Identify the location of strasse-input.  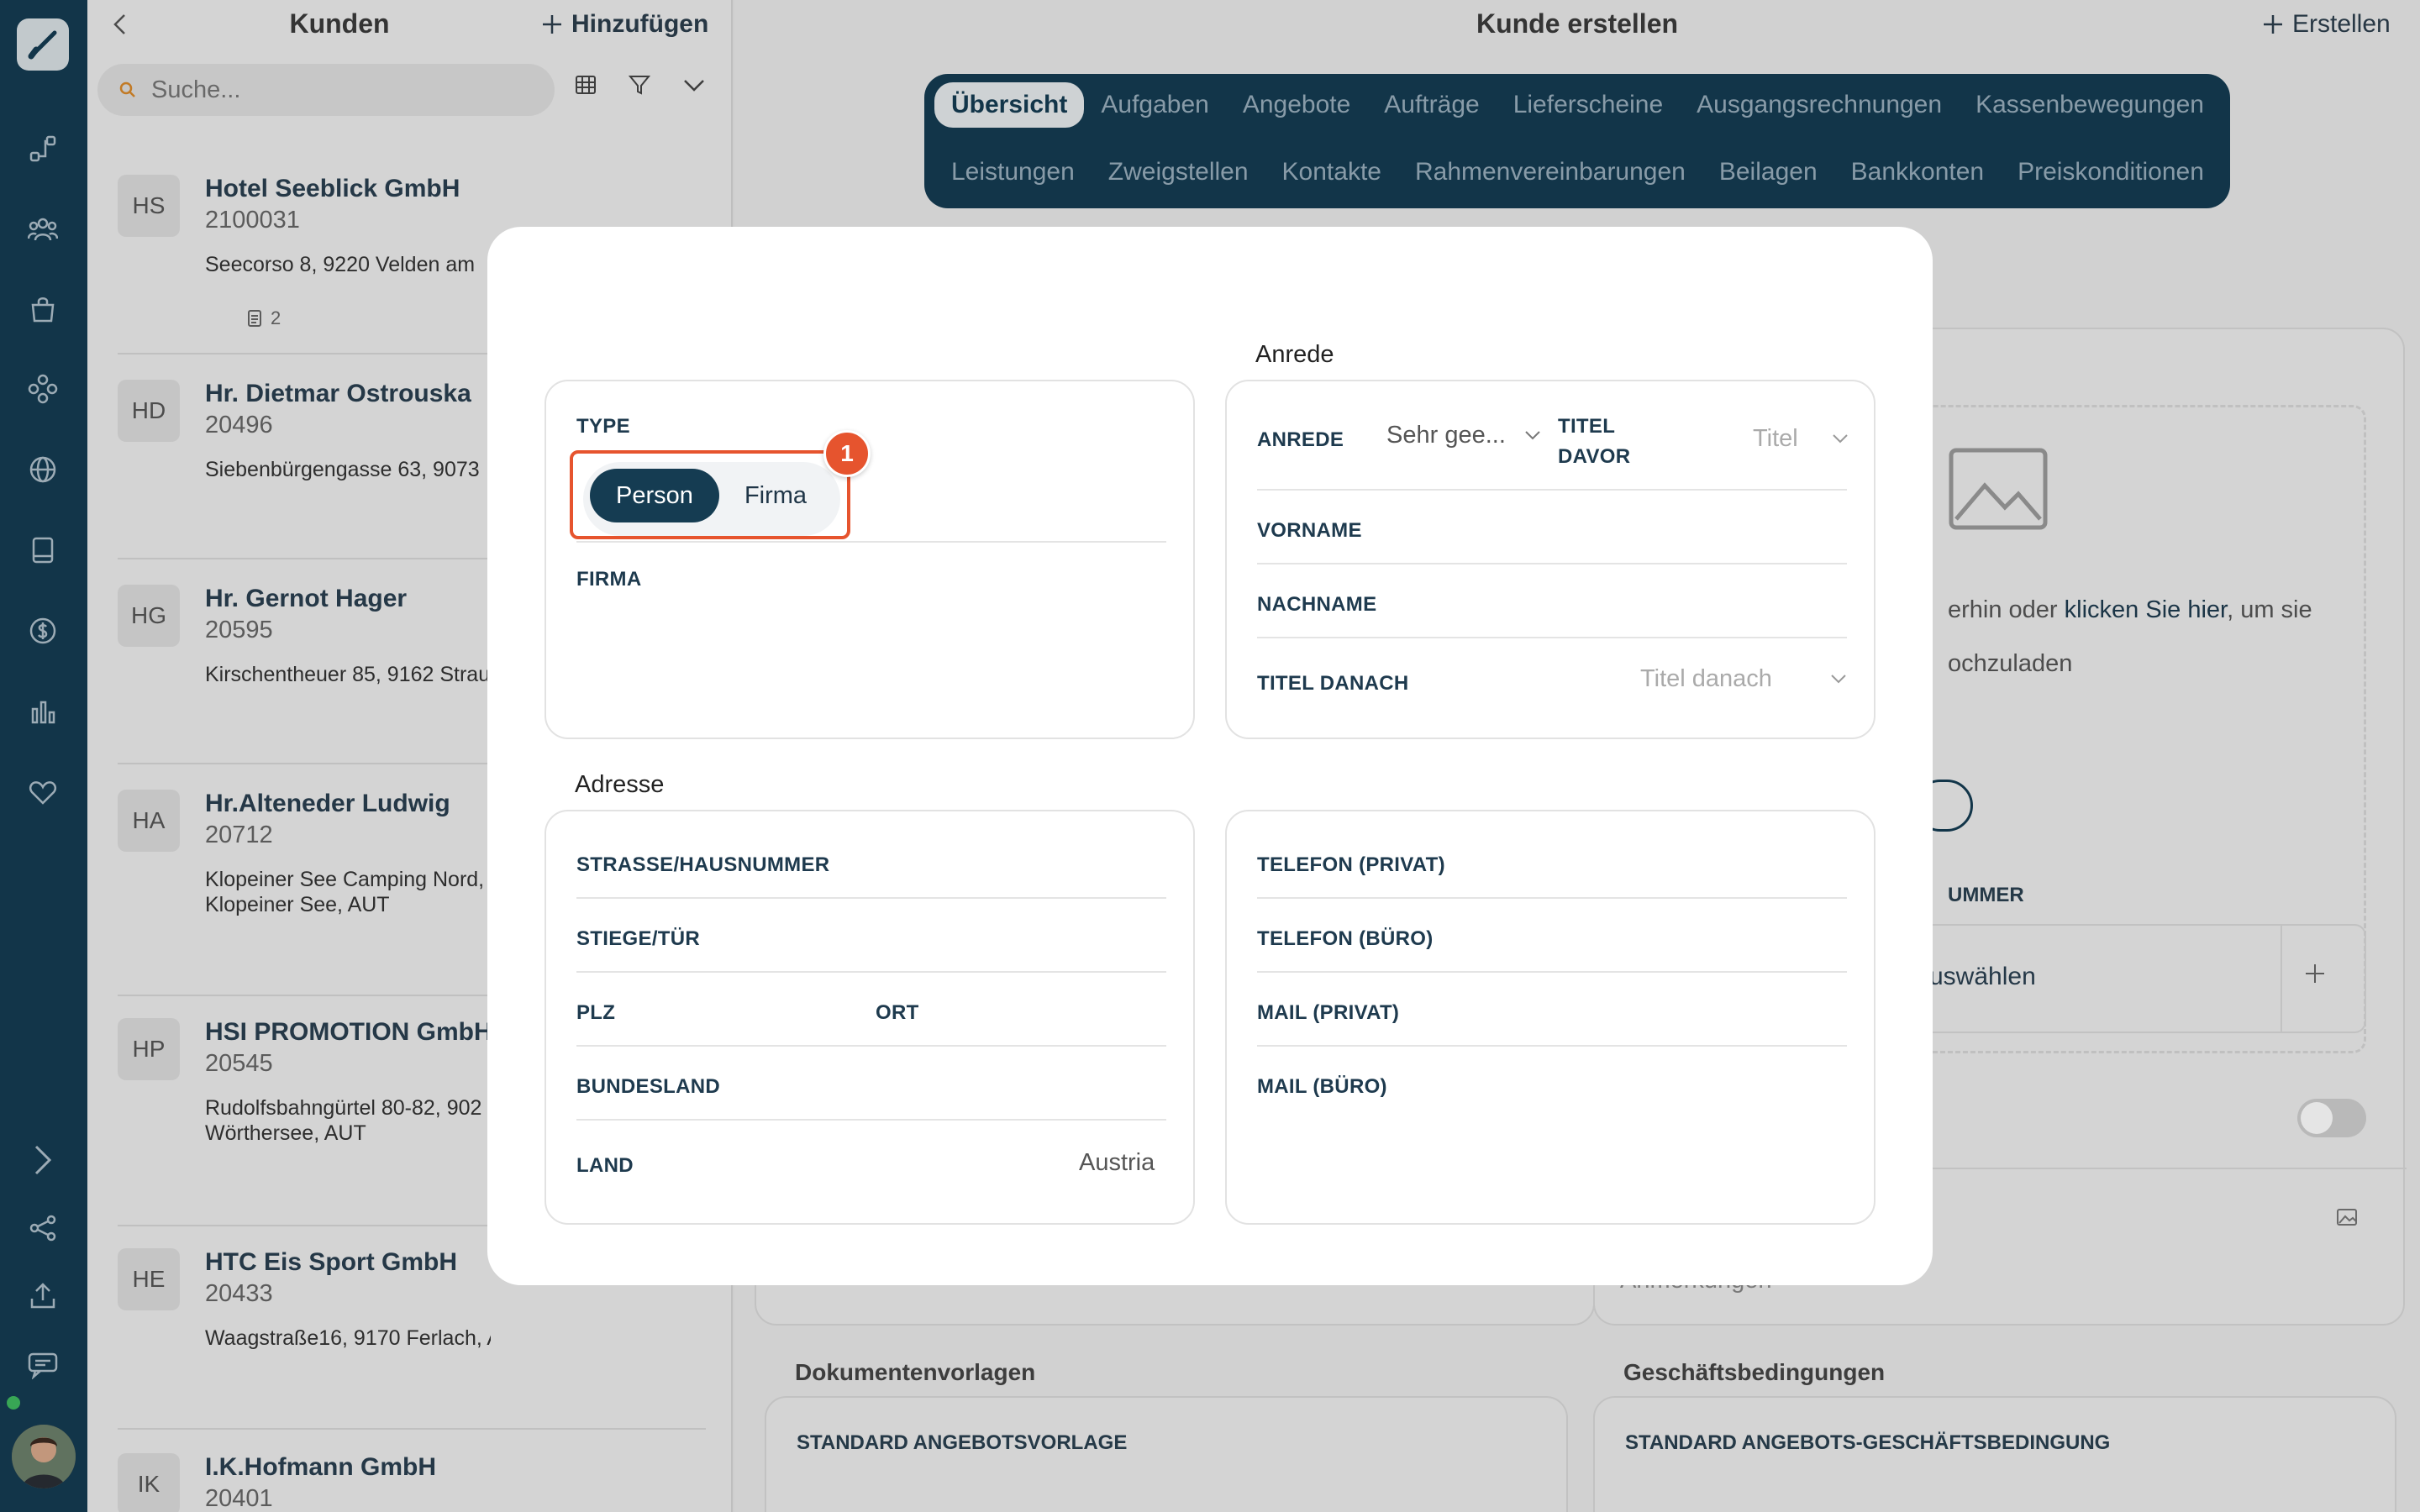
(999, 863).